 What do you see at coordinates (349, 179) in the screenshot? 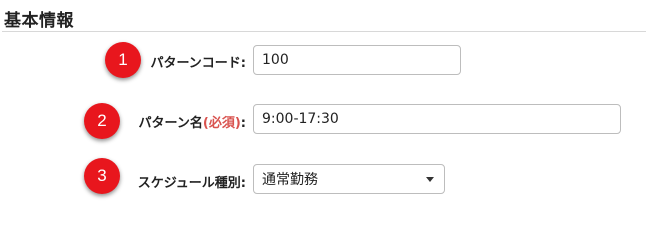
I see `schedule-type-select: 通常勤務` at bounding box center [349, 179].